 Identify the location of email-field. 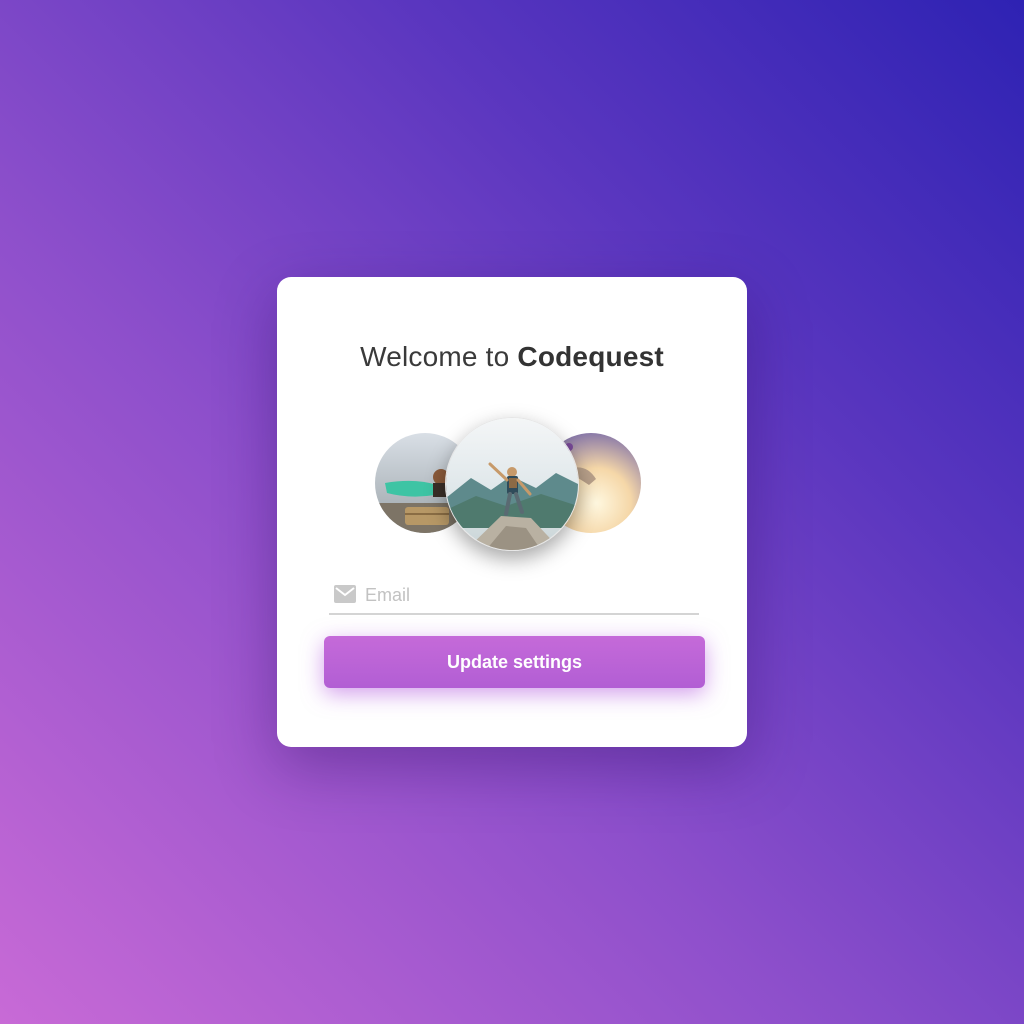
(514, 597).